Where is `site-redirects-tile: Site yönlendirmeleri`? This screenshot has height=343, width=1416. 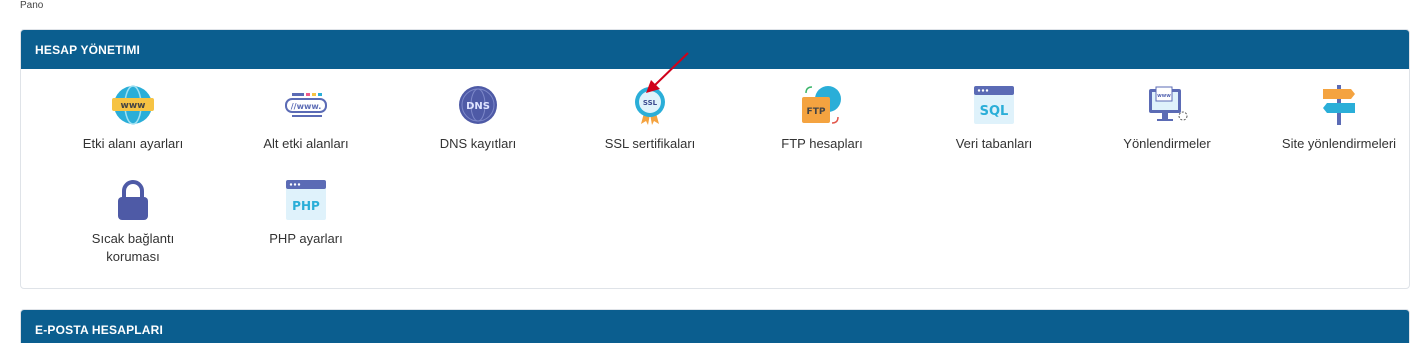 site-redirects-tile: Site yönlendirmeleri is located at coordinates (1334, 118).